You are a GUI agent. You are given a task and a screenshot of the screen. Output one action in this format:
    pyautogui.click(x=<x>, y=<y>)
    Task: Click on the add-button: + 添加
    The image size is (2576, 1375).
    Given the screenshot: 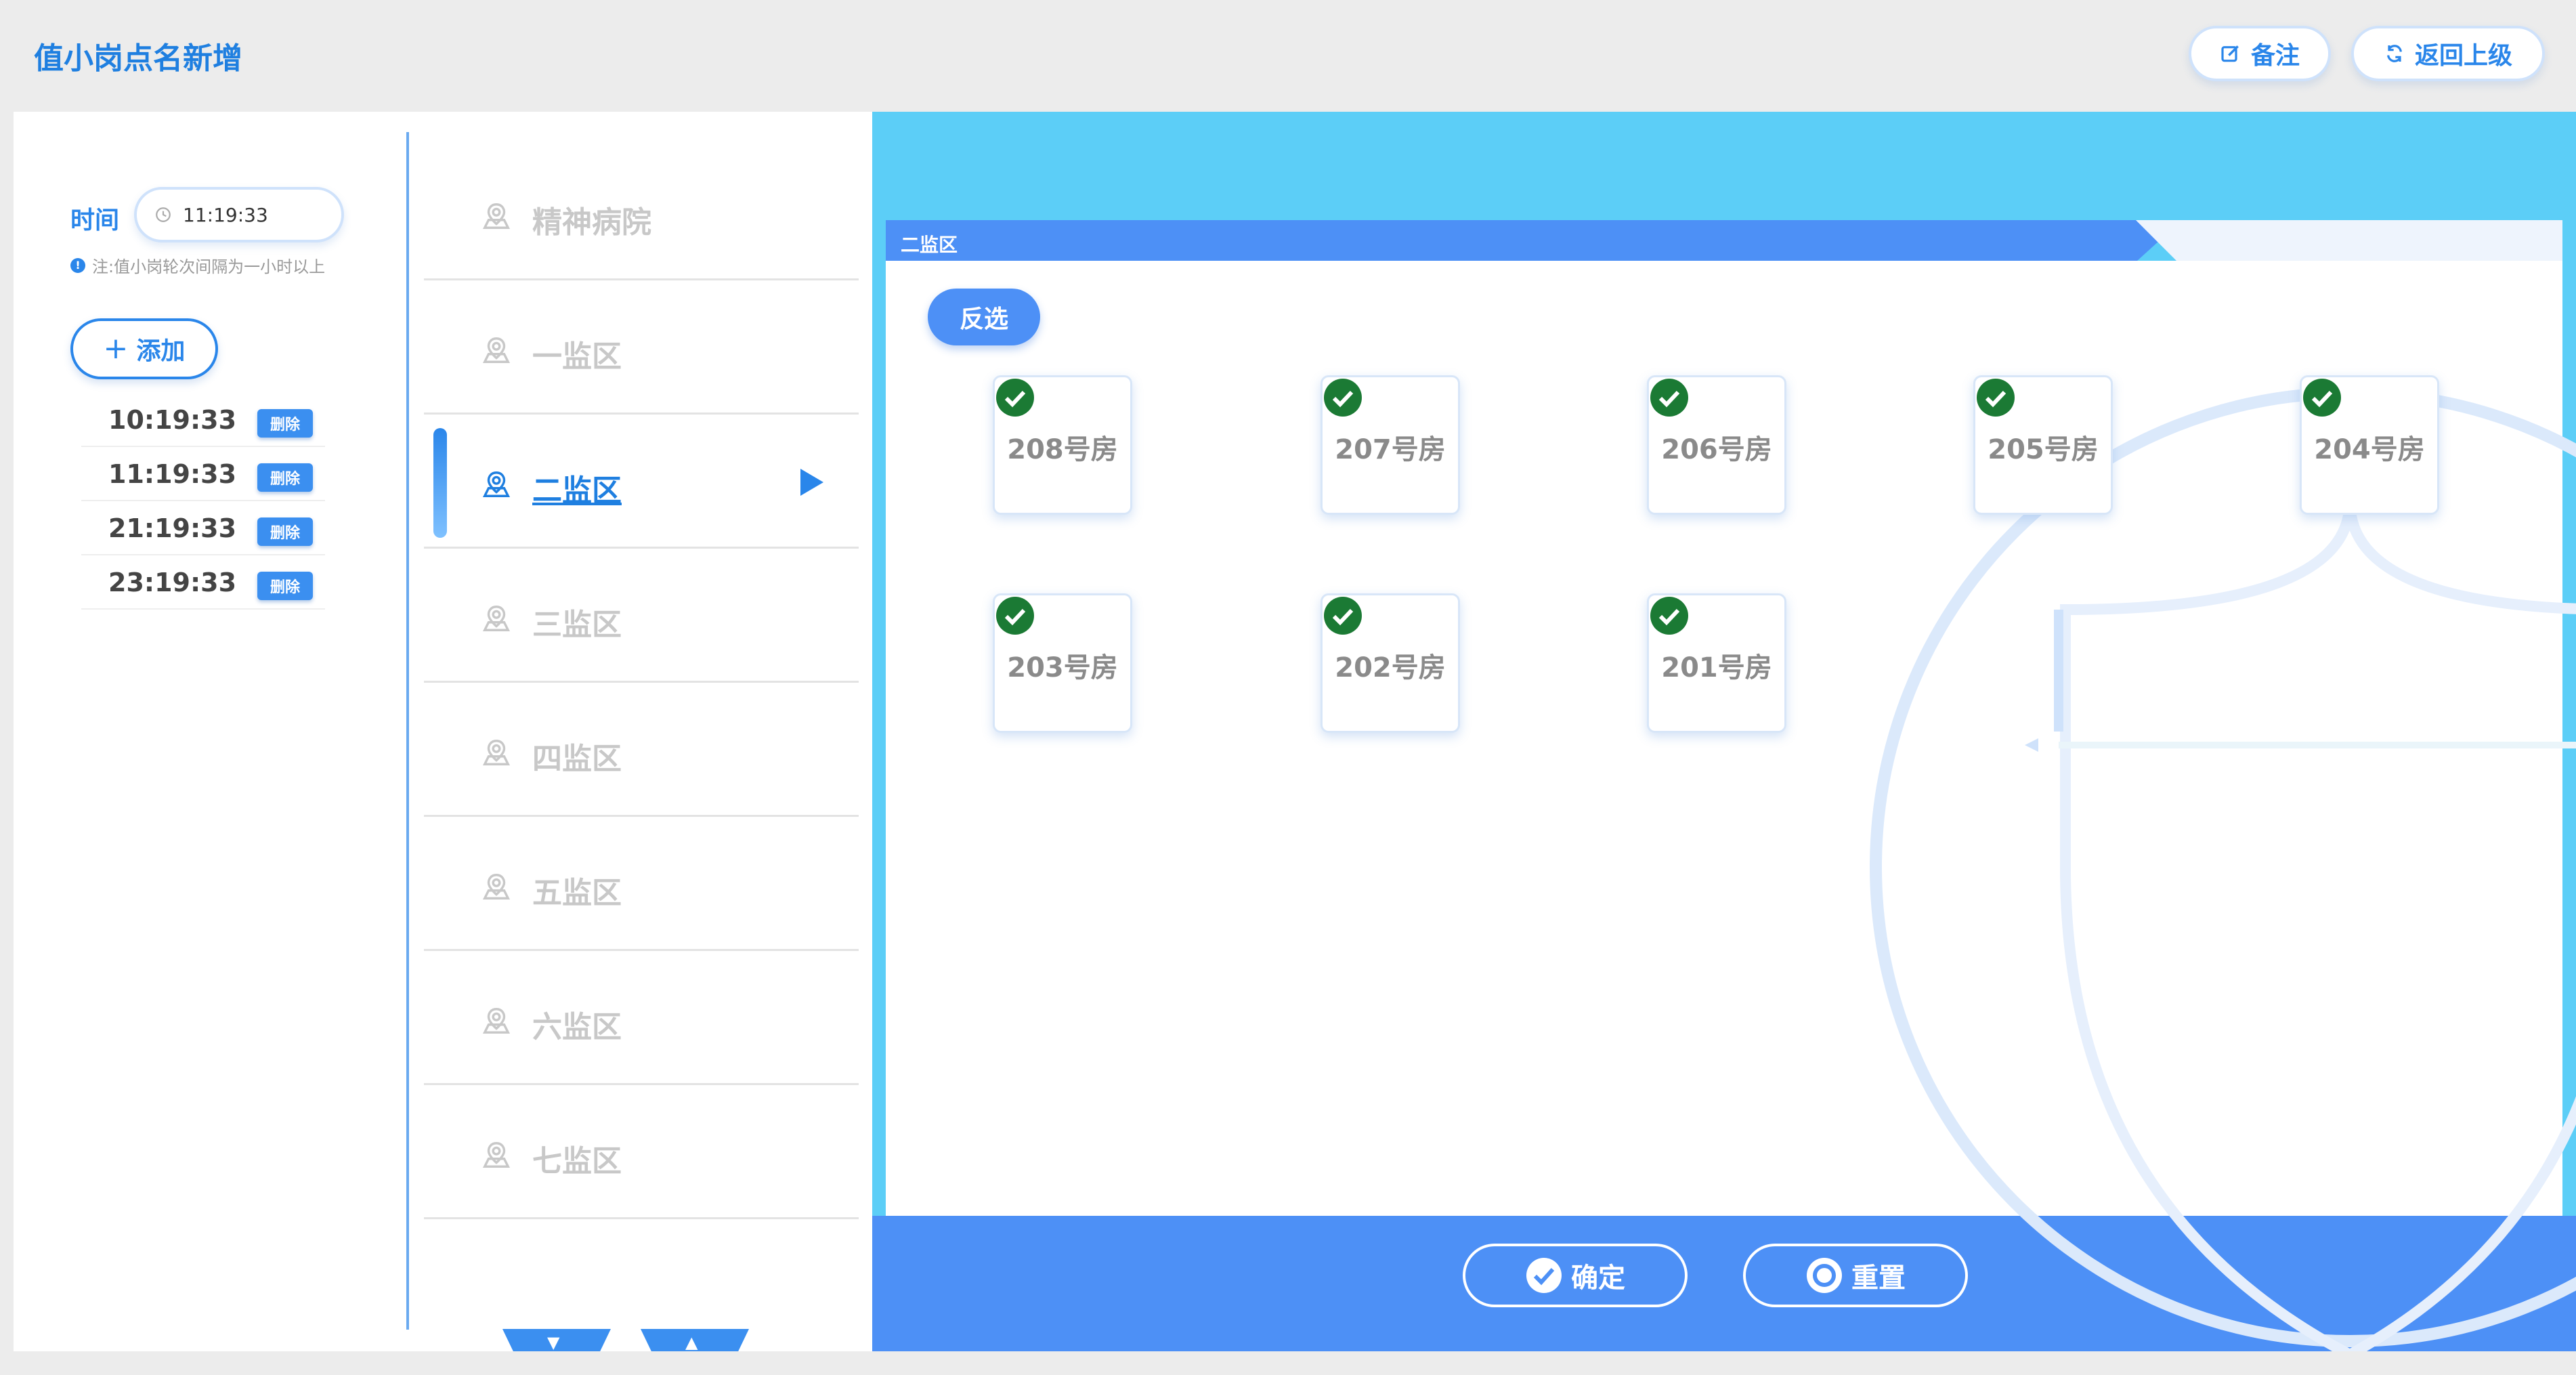 What is the action you would take?
    pyautogui.click(x=144, y=348)
    